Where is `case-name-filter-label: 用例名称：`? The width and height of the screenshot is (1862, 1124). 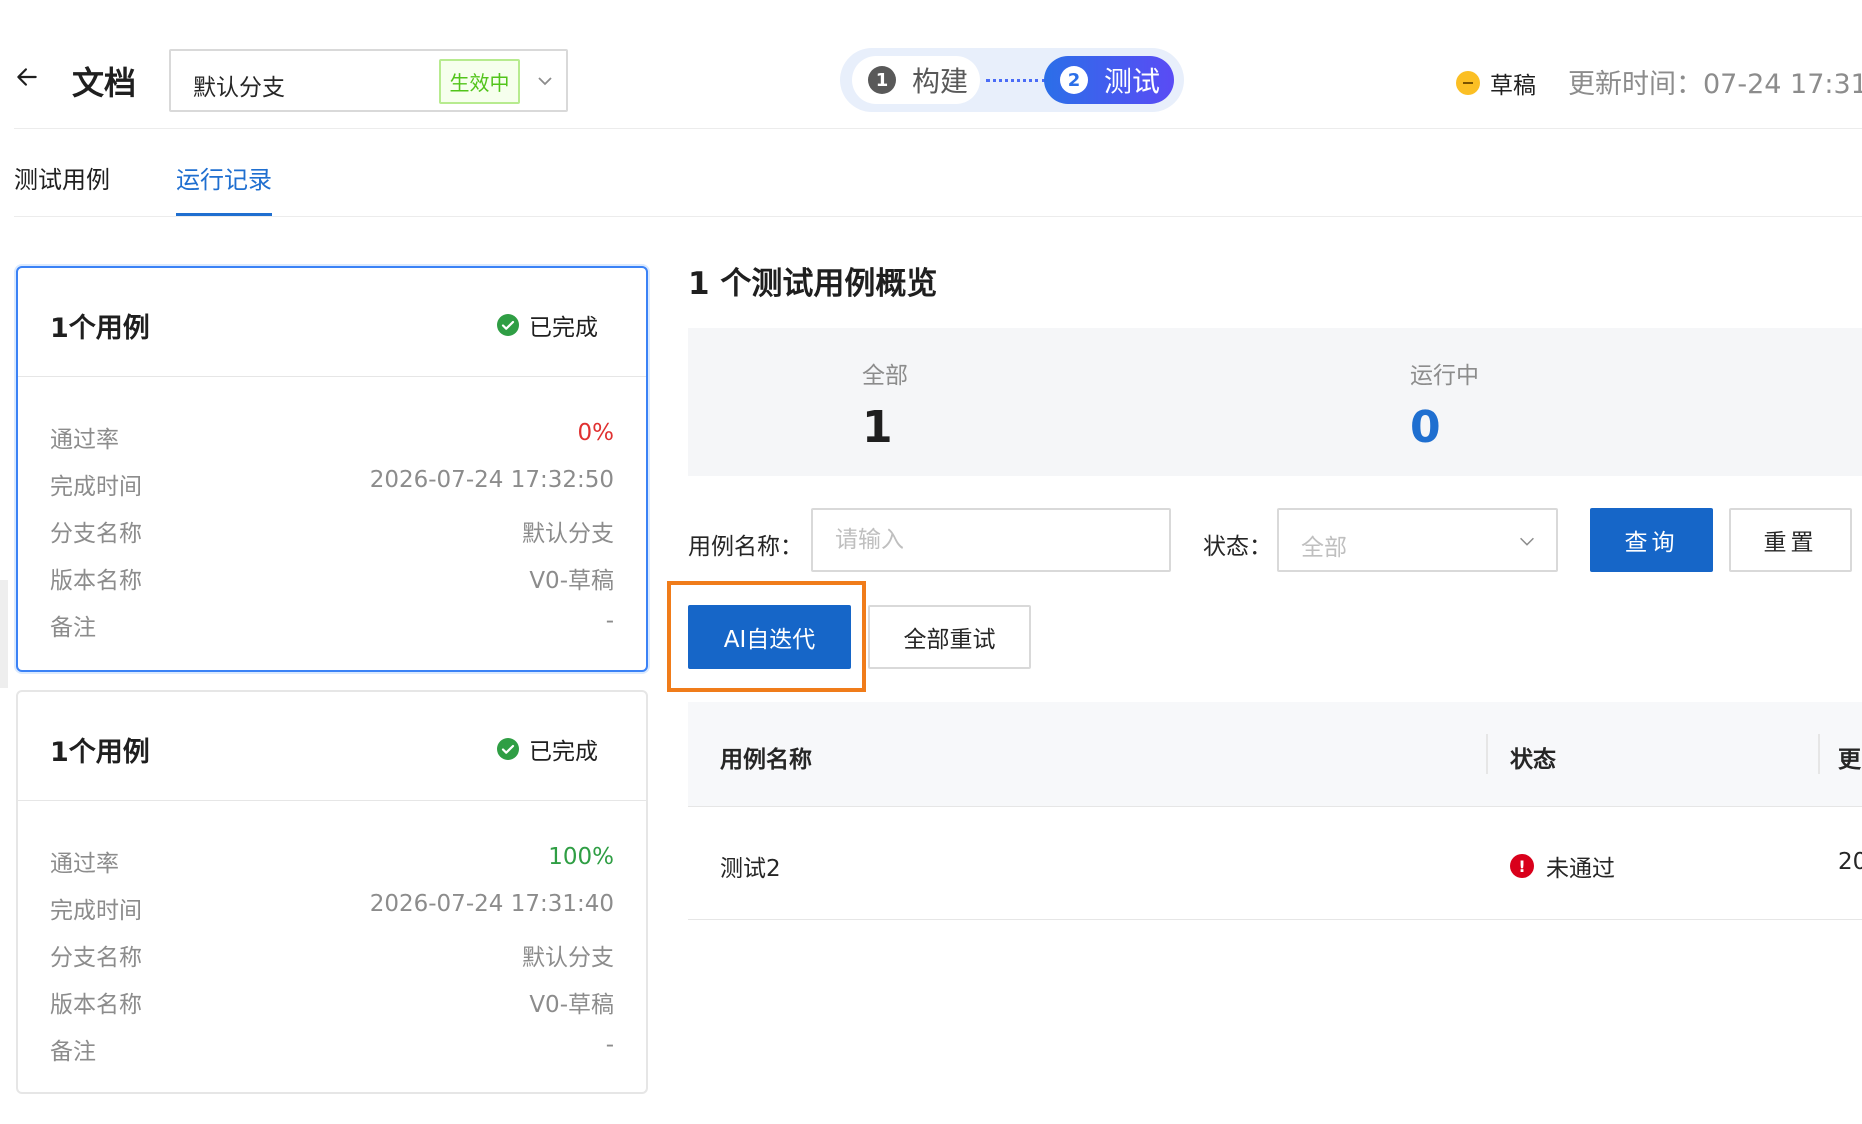 case-name-filter-label: 用例名称： is located at coordinates (745, 547).